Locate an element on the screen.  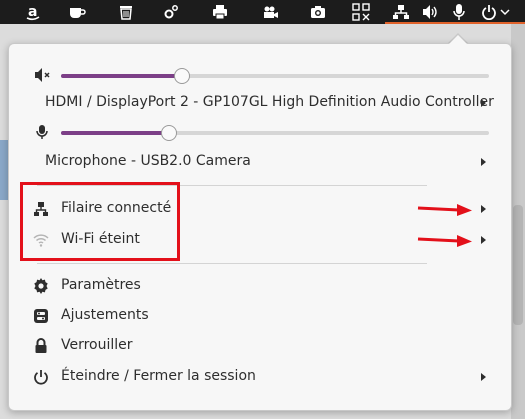
qr-grid-icon is located at coordinates (361, 12).